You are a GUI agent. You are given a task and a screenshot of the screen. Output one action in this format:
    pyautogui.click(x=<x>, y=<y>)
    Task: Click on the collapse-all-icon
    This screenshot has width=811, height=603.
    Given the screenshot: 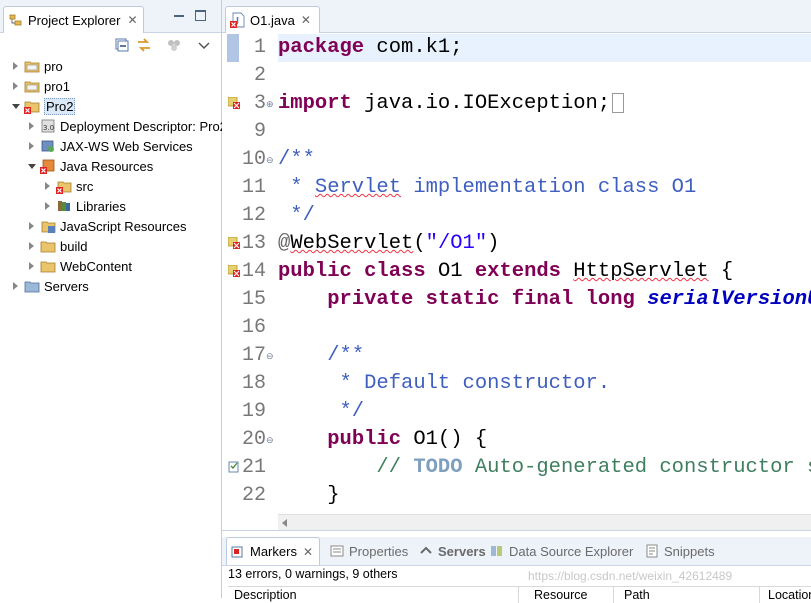 What is the action you would take?
    pyautogui.click(x=122, y=45)
    